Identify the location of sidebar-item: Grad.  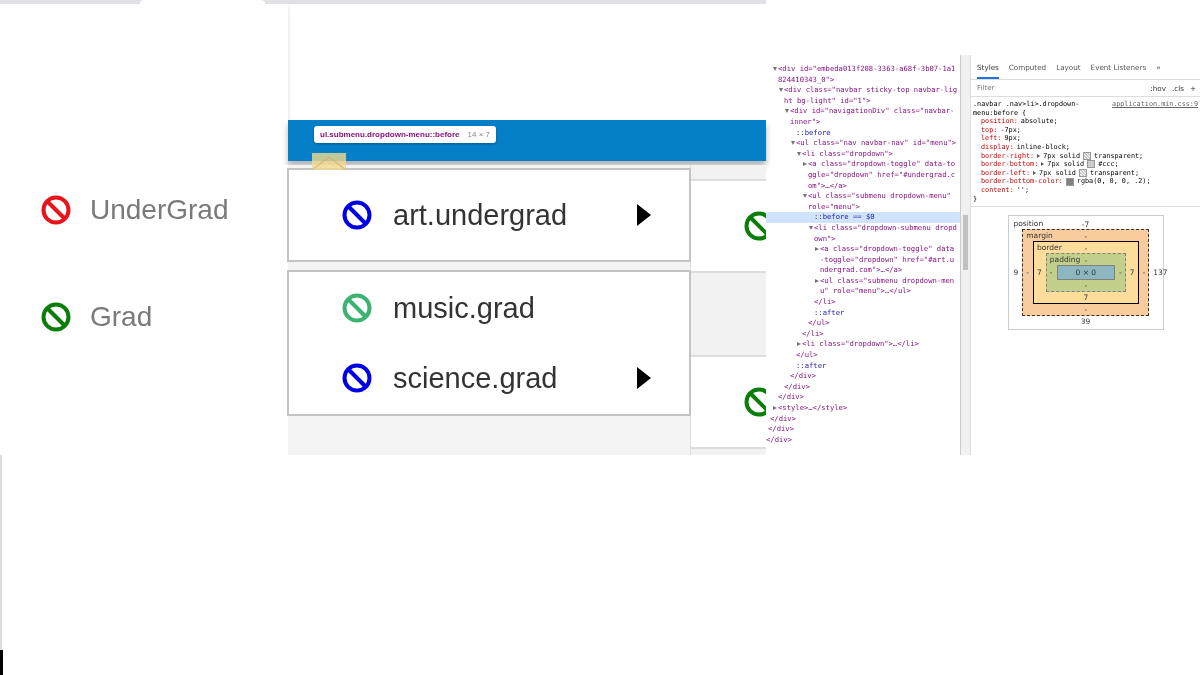
(121, 316).